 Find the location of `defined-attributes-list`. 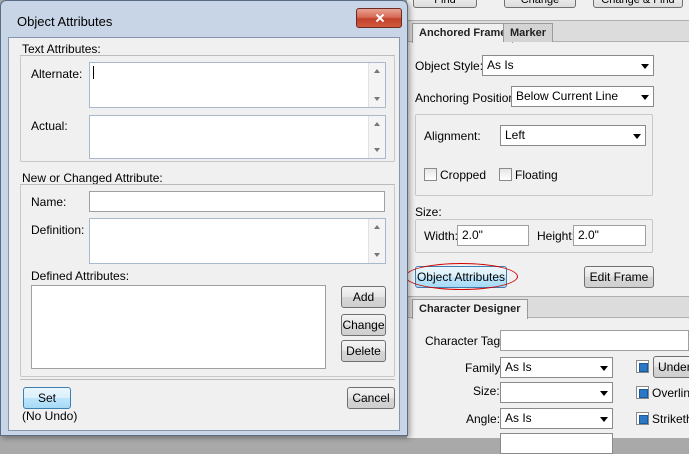

defined-attributes-list is located at coordinates (178, 327).